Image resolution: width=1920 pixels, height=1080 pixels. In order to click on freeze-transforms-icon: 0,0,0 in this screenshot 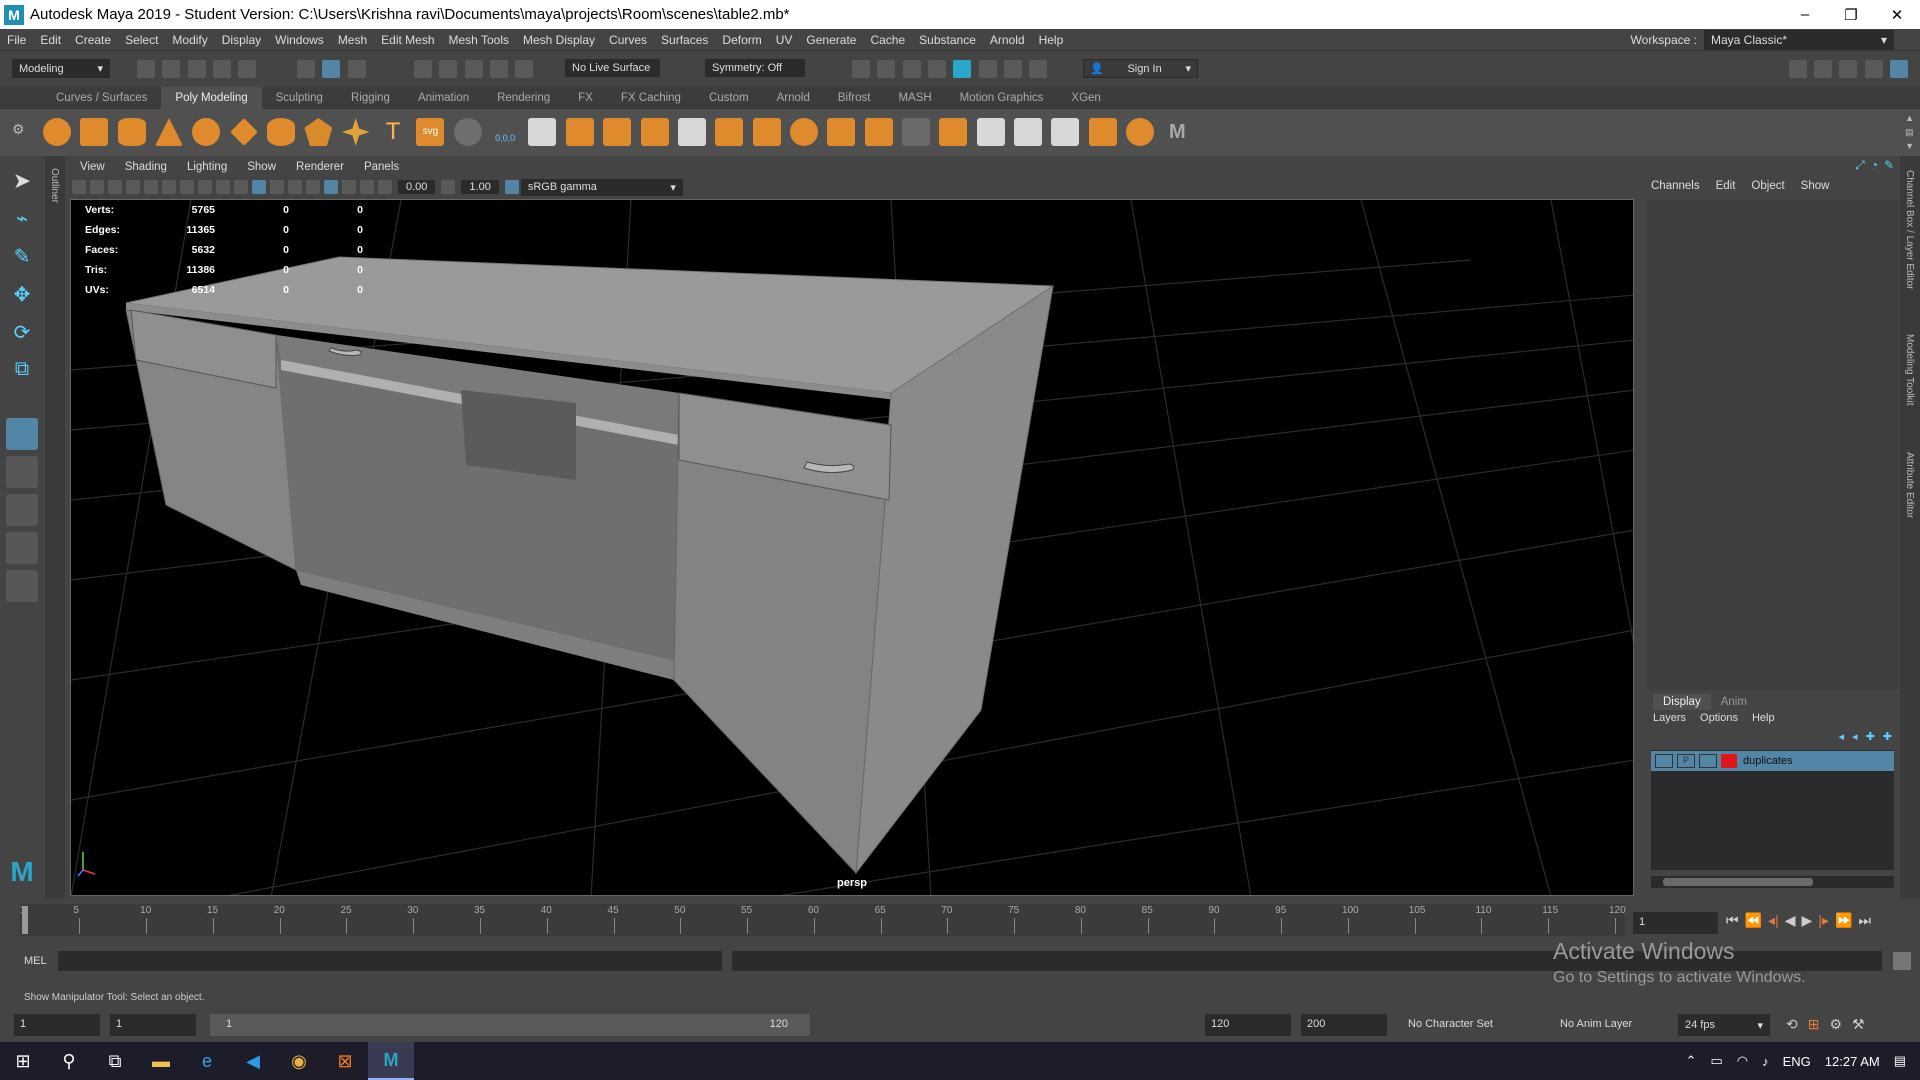, I will do `click(505, 132)`.